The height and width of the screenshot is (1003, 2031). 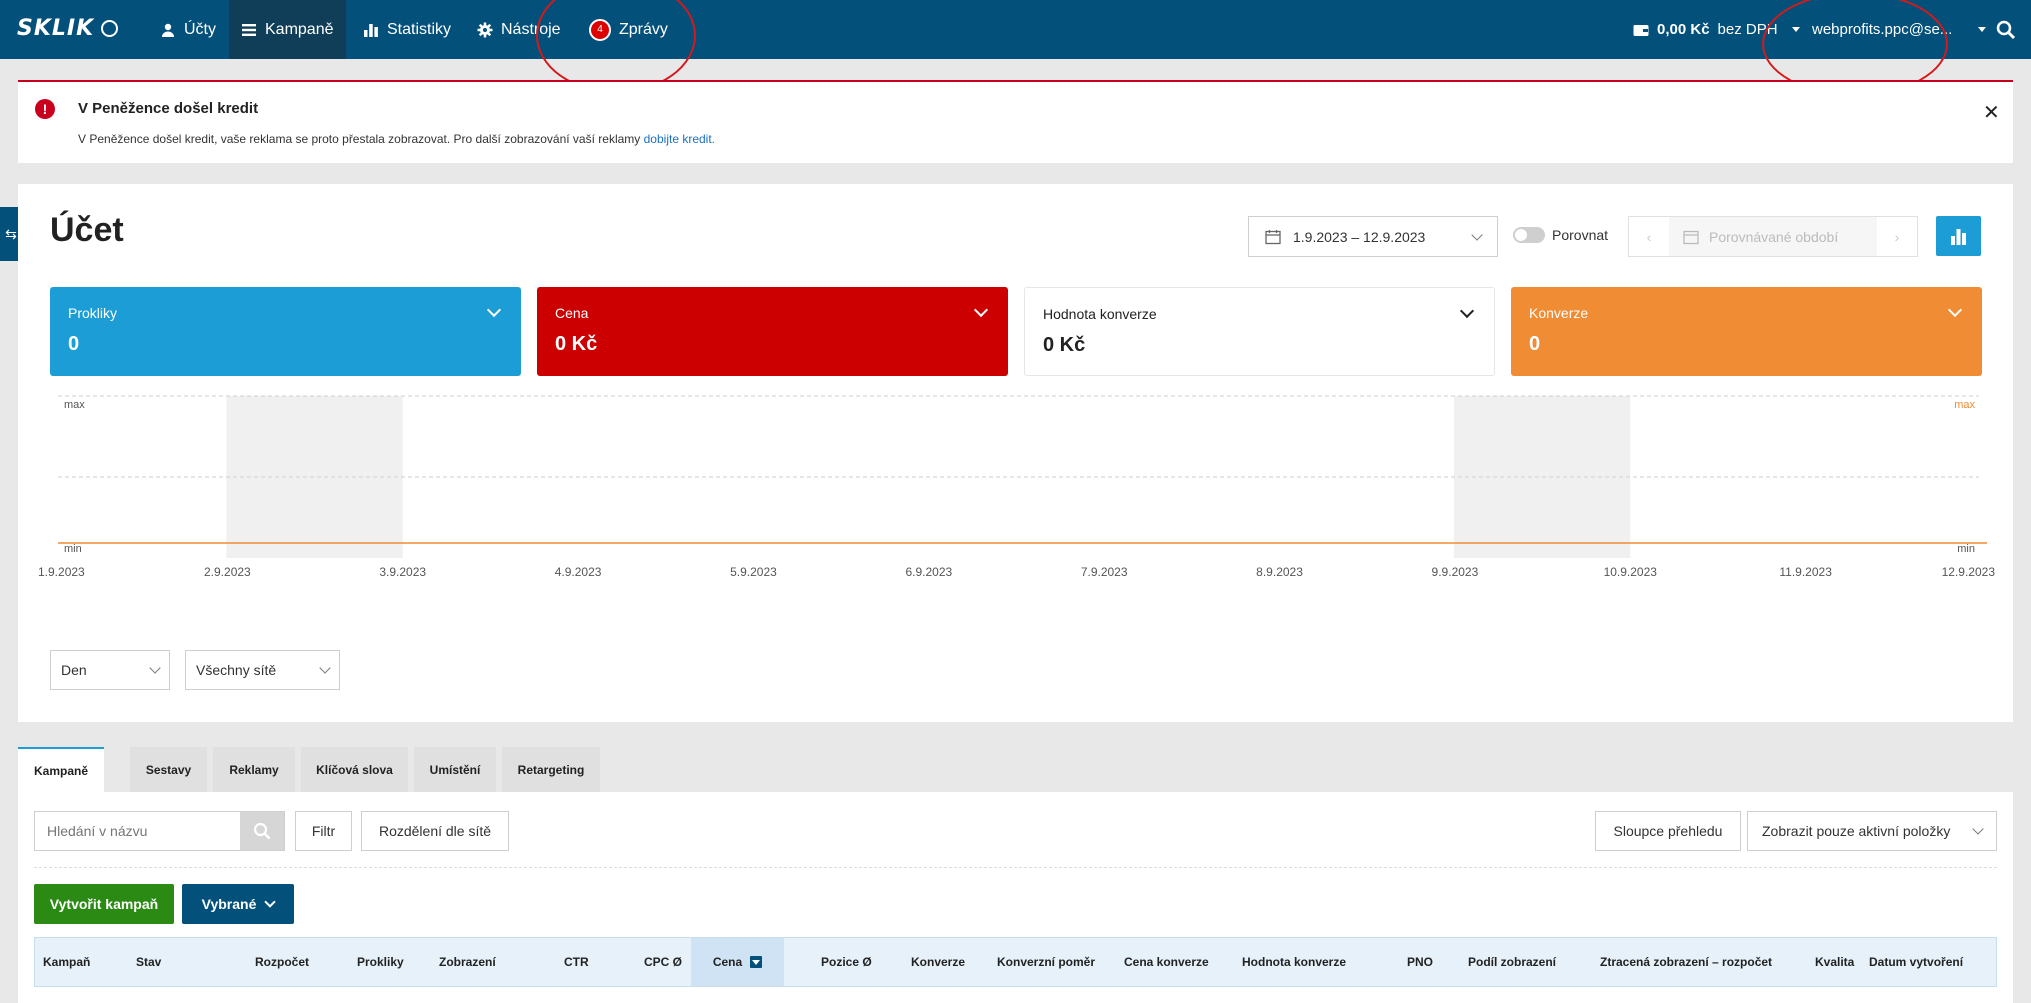 What do you see at coordinates (1559, 313) in the screenshot?
I see `kpi-label: Konverze` at bounding box center [1559, 313].